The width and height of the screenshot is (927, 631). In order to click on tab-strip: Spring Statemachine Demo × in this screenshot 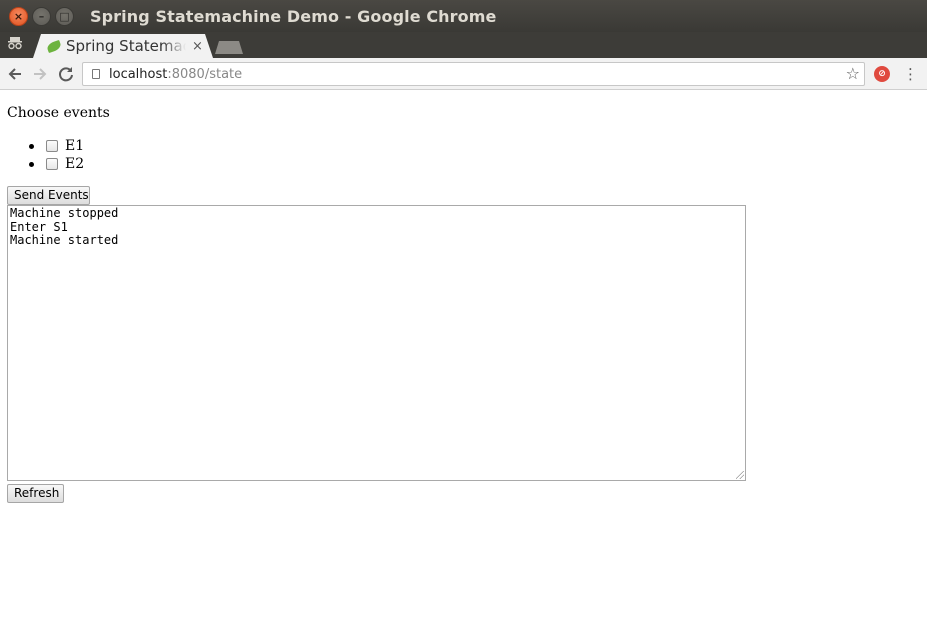, I will do `click(463, 45)`.